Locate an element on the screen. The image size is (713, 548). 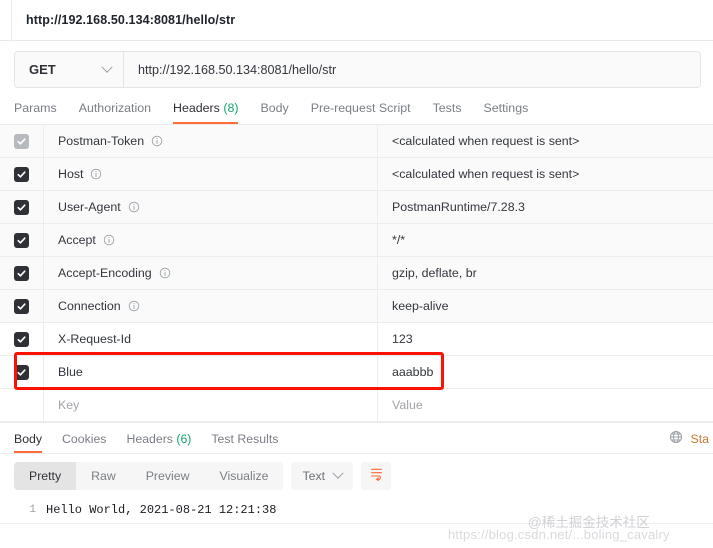
viewer-mode-visualize: Visualize is located at coordinates (243, 476).